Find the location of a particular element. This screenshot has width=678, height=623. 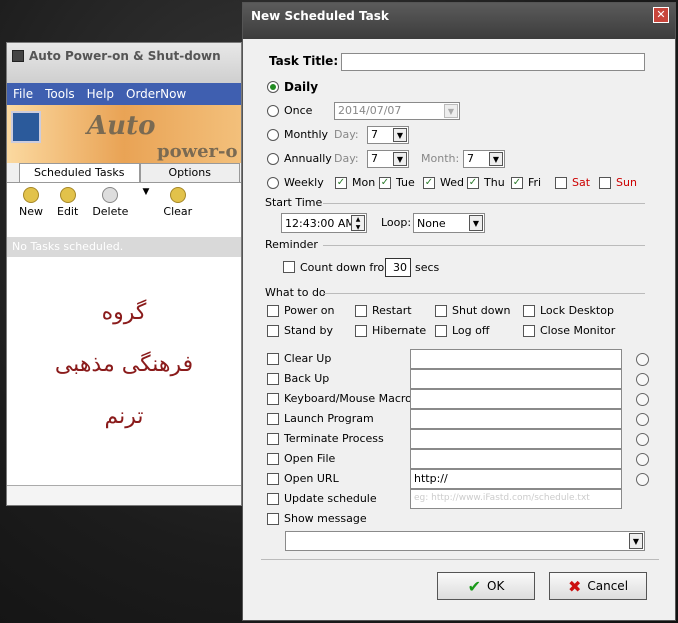

check-terminate-process is located at coordinates (273, 439).